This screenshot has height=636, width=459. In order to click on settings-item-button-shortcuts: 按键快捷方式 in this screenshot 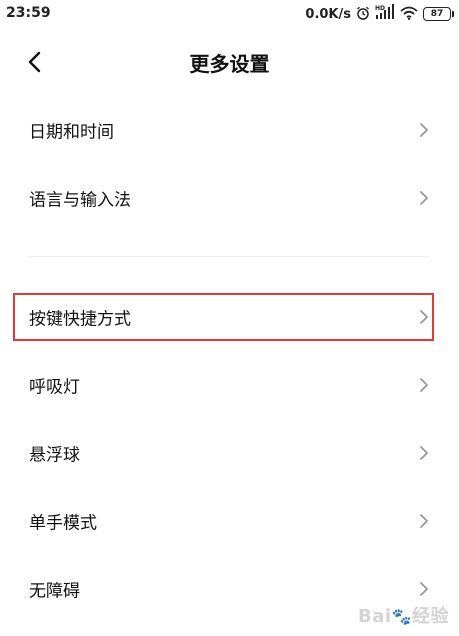, I will do `click(229, 317)`.